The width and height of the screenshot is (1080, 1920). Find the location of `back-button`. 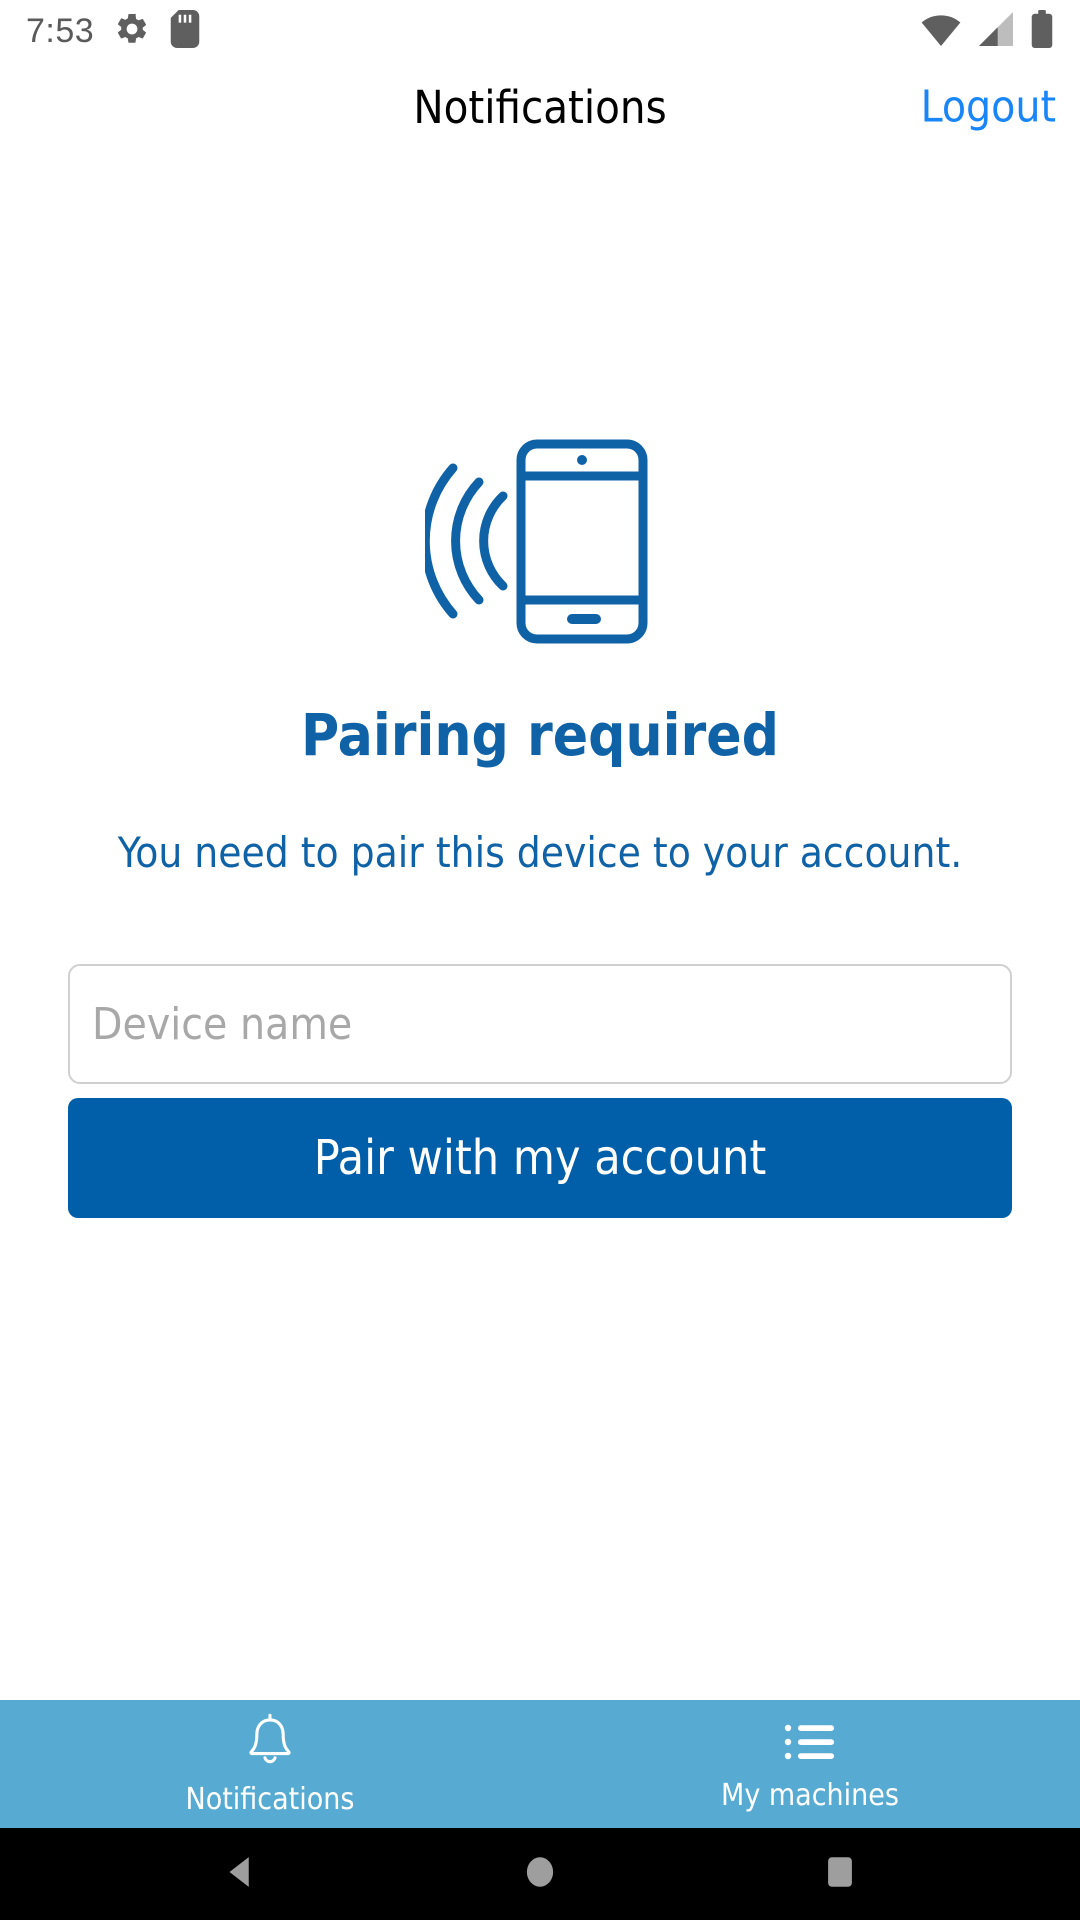

back-button is located at coordinates (240, 1874).